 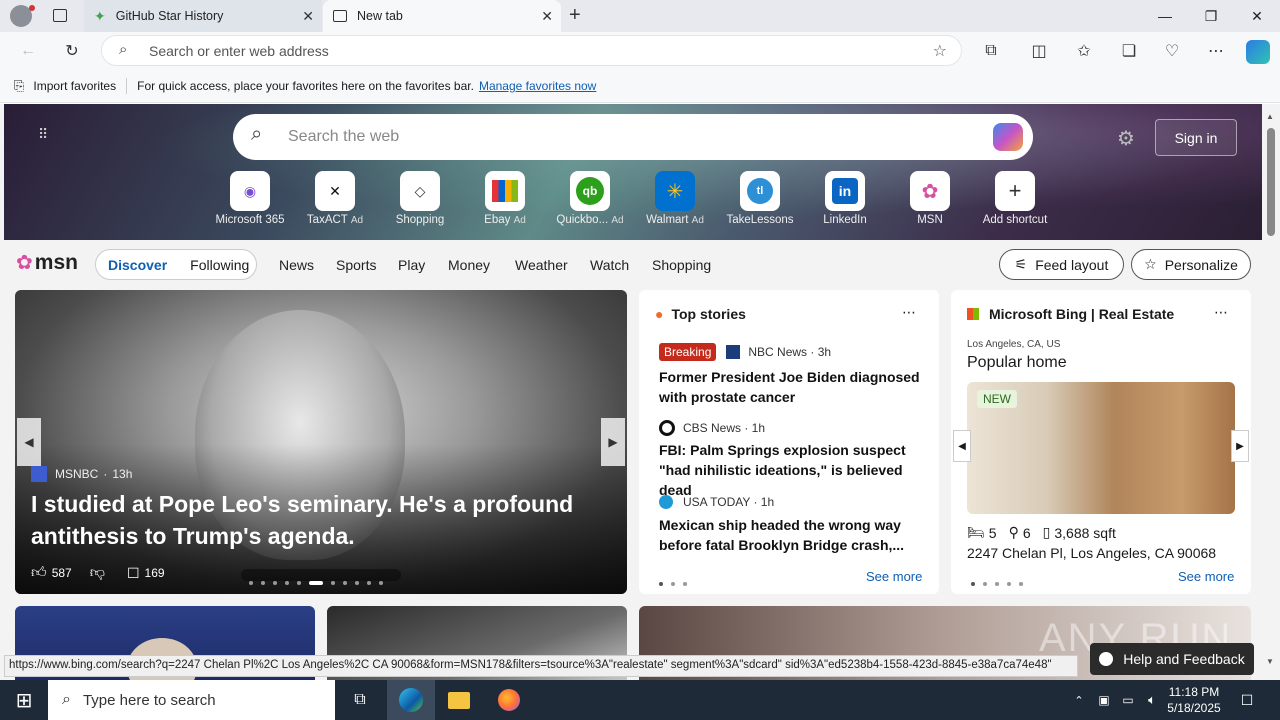 I want to click on page-scrollbar: ▲ ▼, so click(x=1271, y=392).